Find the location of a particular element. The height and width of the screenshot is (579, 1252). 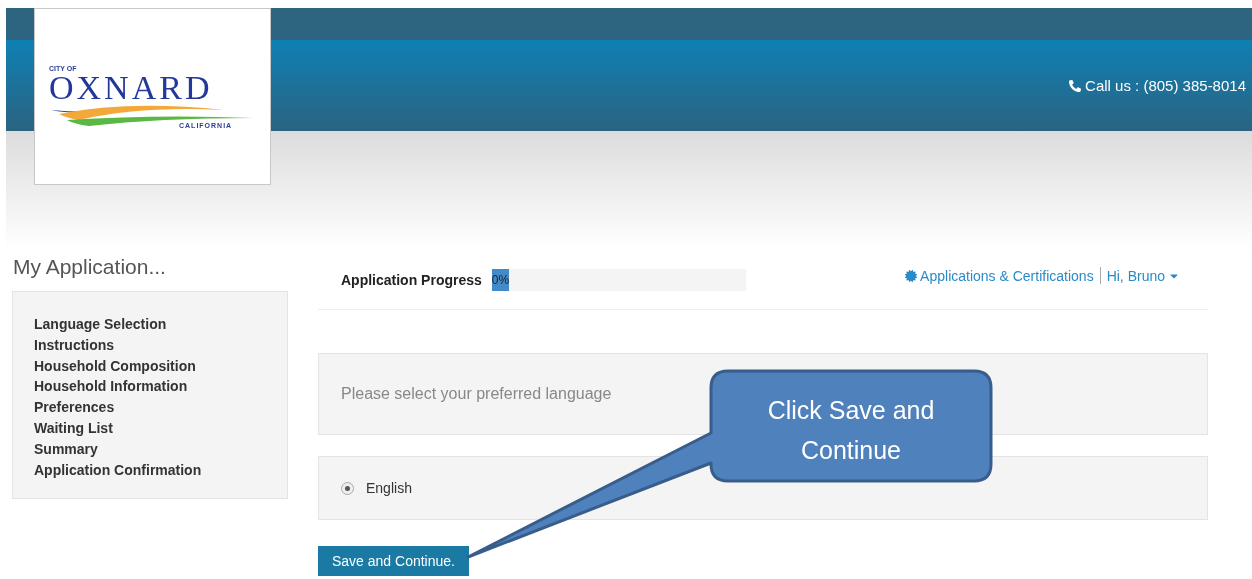

applications-link: Applications & Certifications is located at coordinates (999, 275).